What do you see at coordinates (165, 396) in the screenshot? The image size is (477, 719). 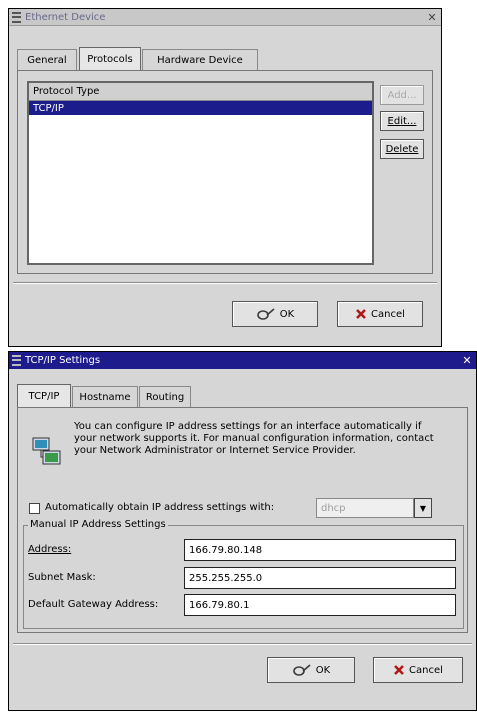 I see `tab-routing: Routing` at bounding box center [165, 396].